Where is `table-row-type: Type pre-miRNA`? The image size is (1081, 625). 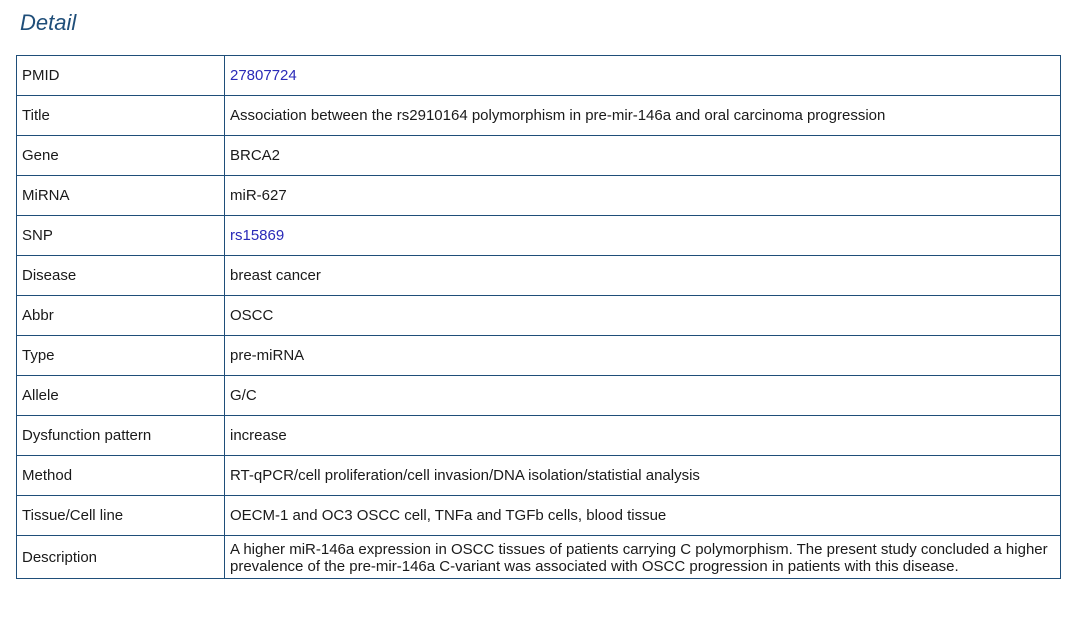 table-row-type: Type pre-miRNA is located at coordinates (538, 355).